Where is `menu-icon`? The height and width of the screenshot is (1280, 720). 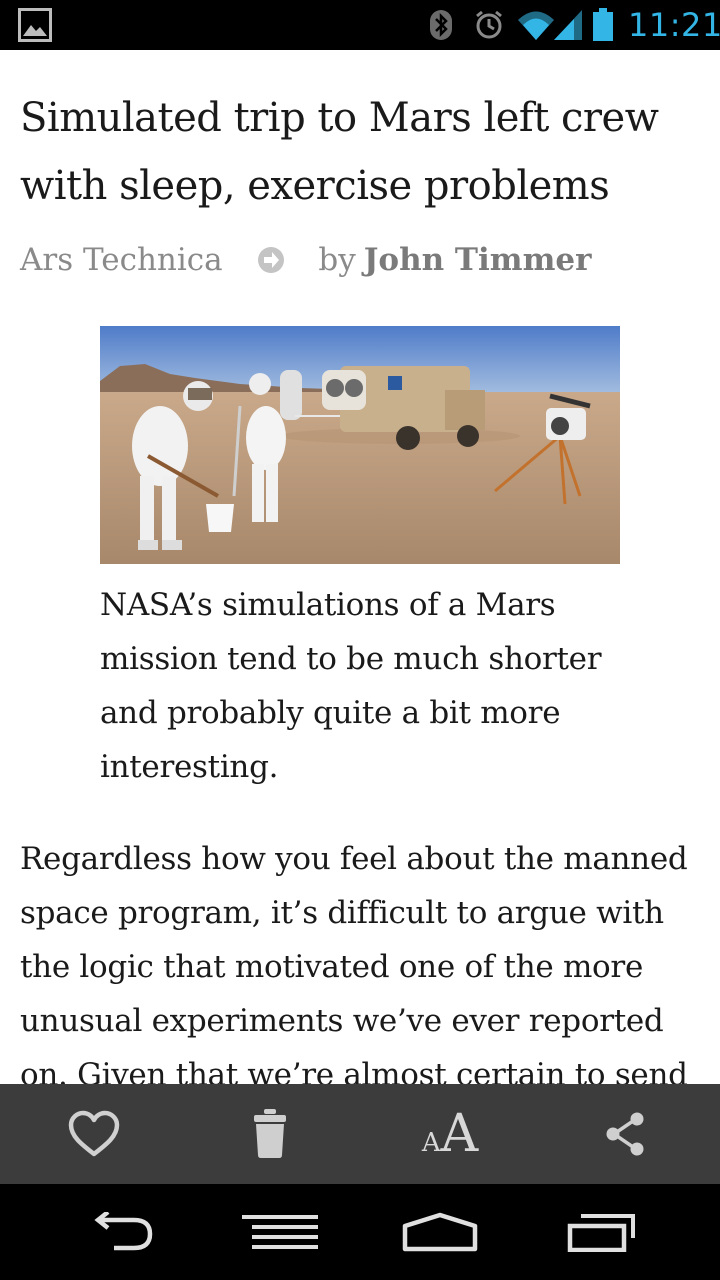
menu-icon is located at coordinates (280, 1232).